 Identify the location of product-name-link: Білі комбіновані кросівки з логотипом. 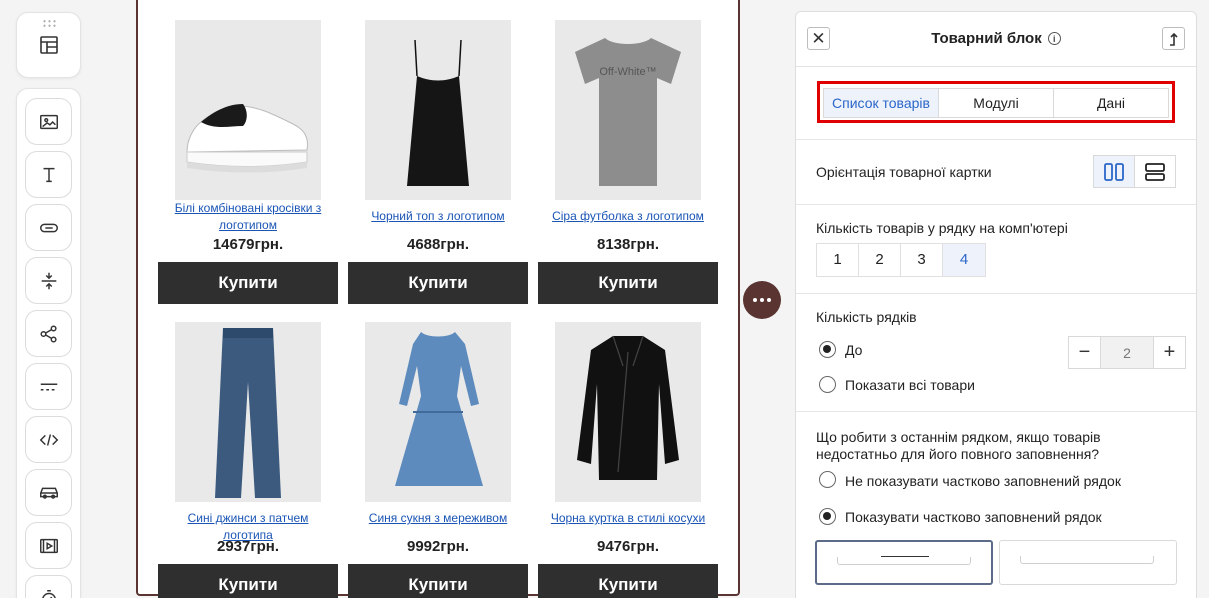
(248, 217).